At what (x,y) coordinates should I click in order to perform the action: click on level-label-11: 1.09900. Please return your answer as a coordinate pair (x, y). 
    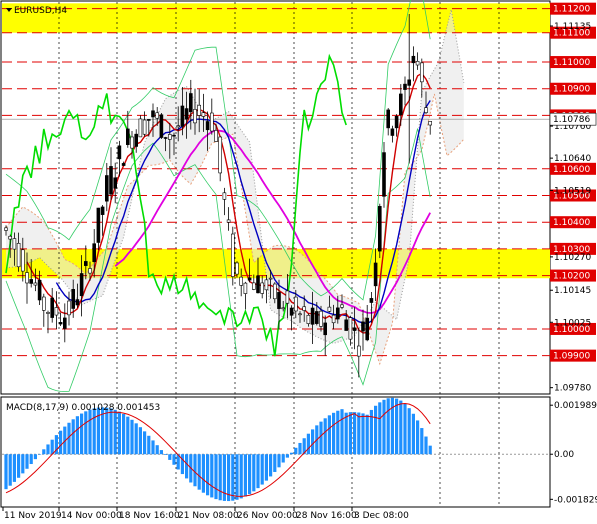
    Looking at the image, I should click on (571, 357).